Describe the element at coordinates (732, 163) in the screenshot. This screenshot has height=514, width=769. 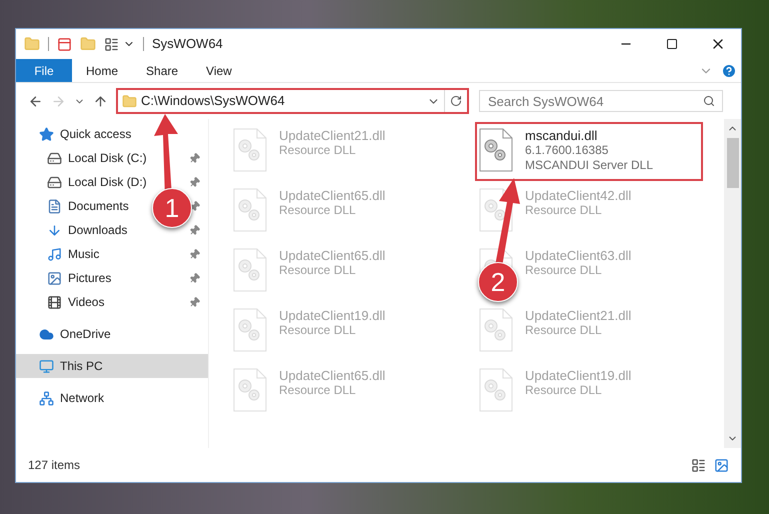
I see `scrollbar-thumb` at that location.